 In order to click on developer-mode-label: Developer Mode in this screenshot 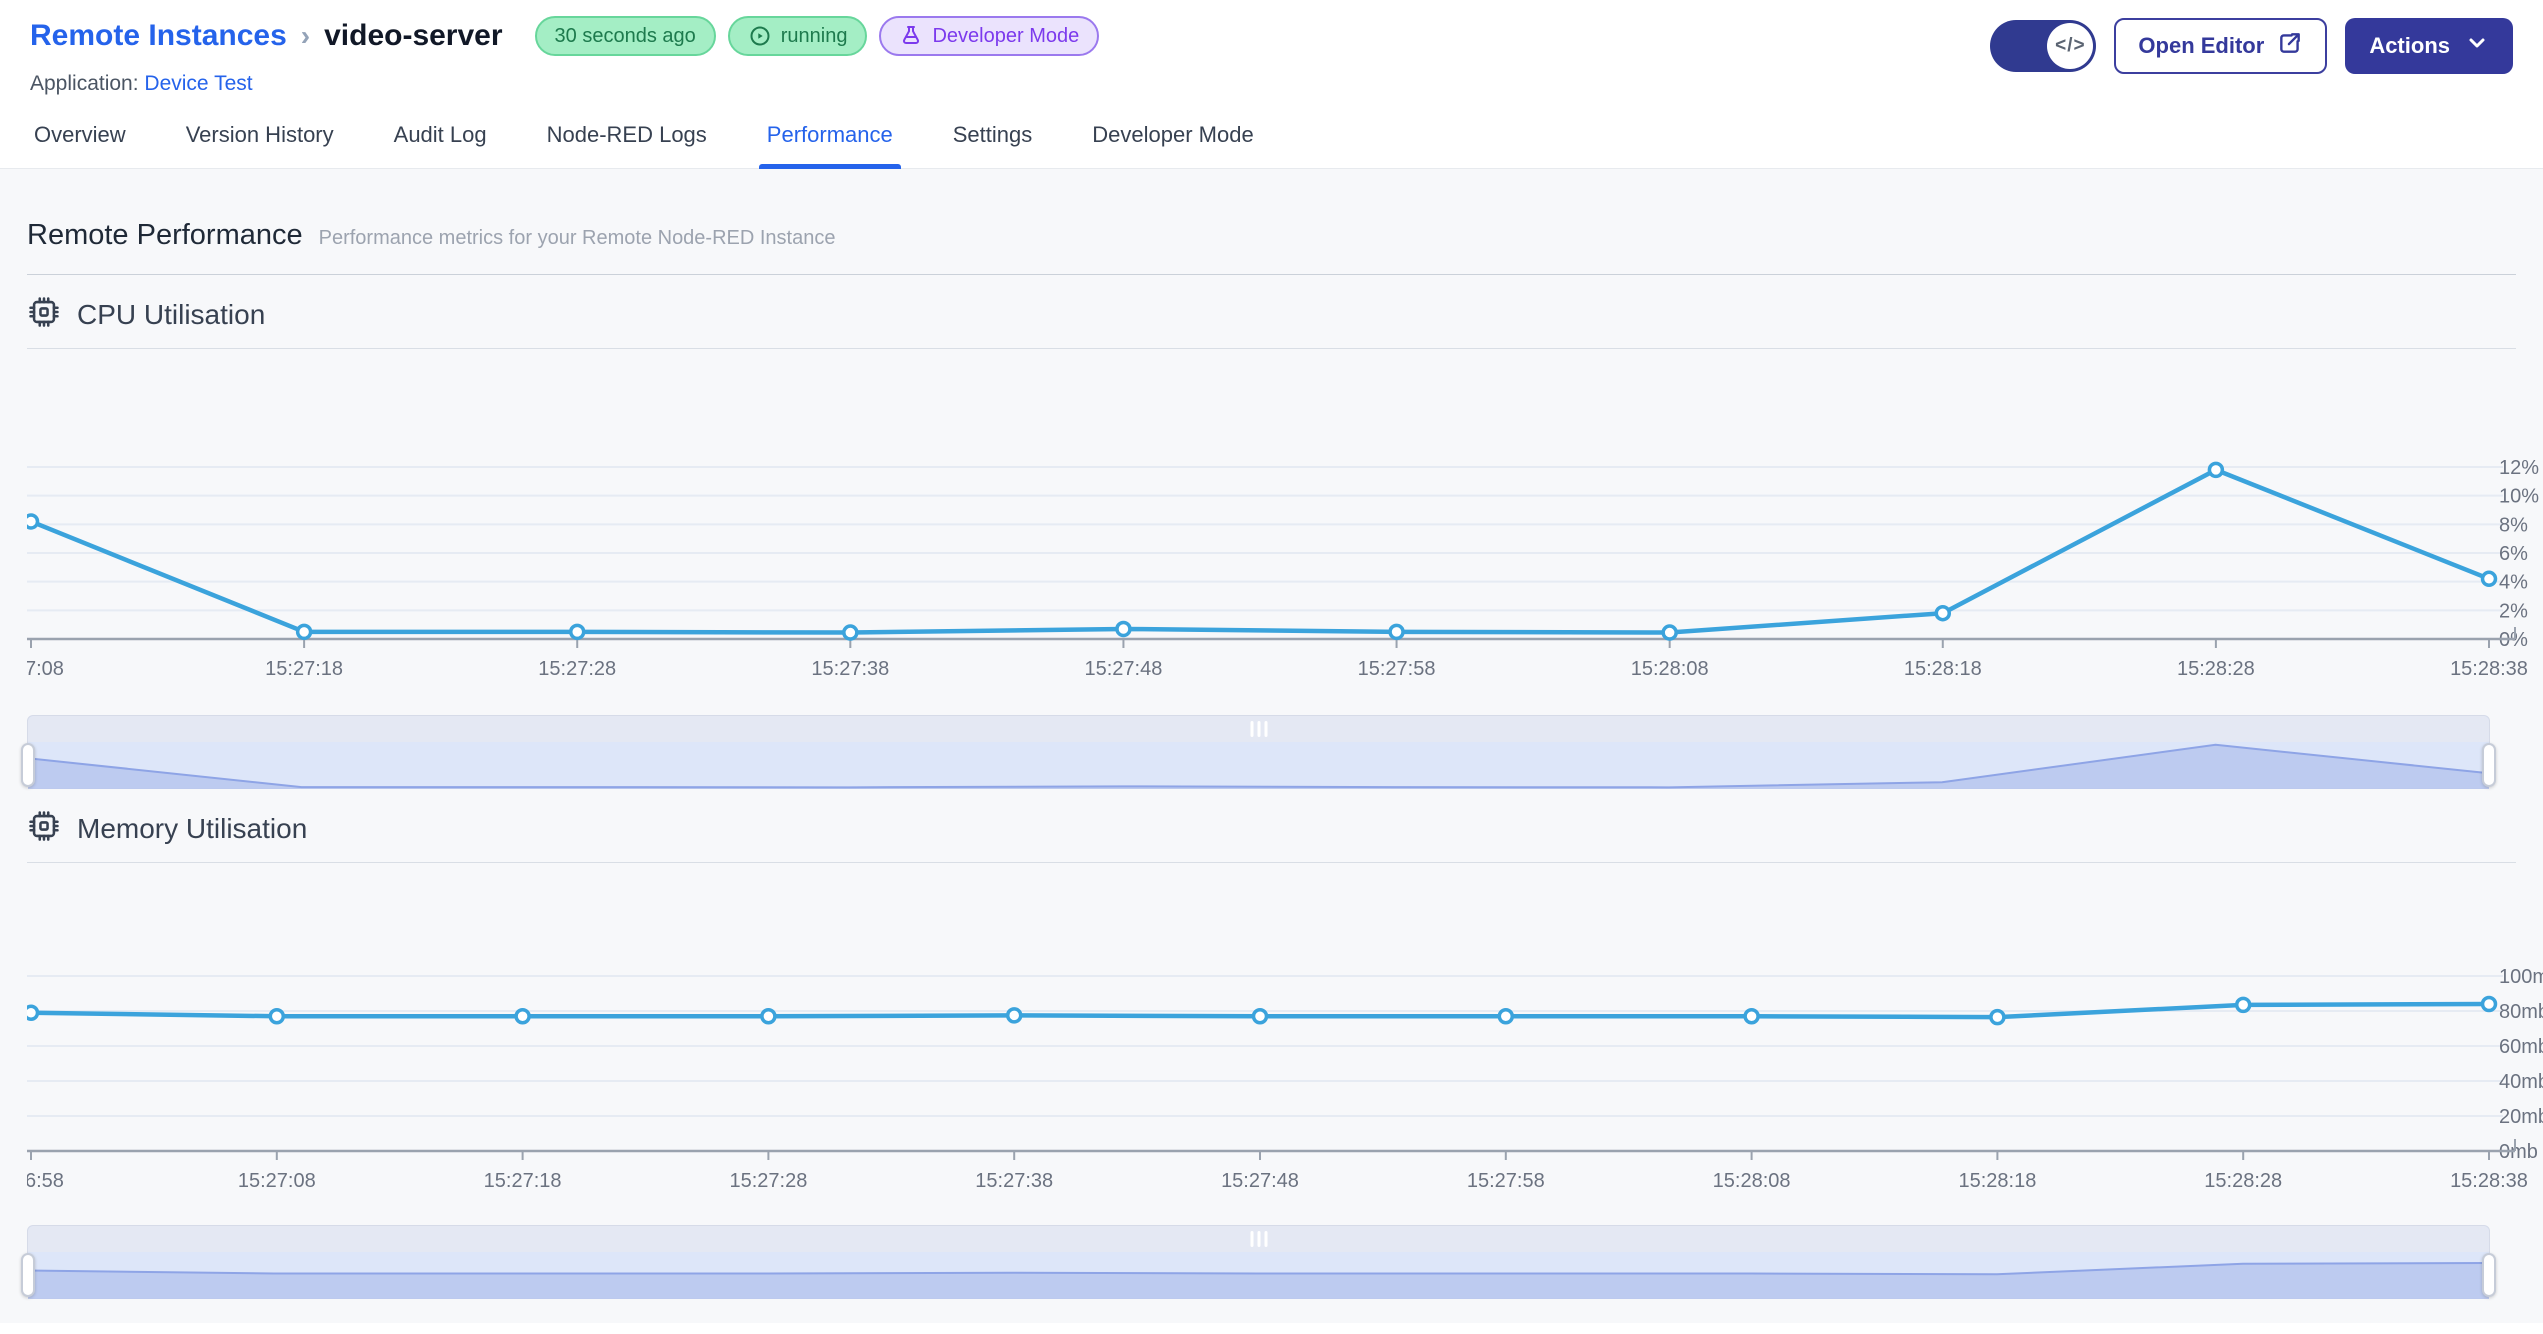, I will do `click(1006, 35)`.